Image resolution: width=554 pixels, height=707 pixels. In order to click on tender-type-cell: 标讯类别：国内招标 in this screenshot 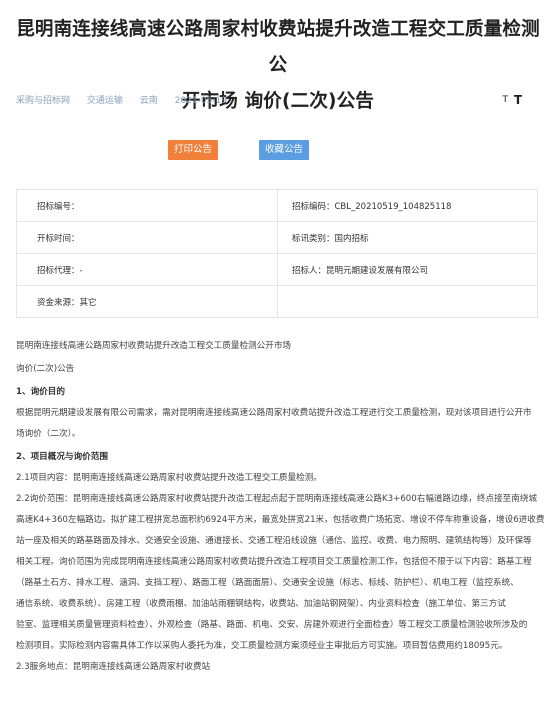, I will do `click(407, 237)`.